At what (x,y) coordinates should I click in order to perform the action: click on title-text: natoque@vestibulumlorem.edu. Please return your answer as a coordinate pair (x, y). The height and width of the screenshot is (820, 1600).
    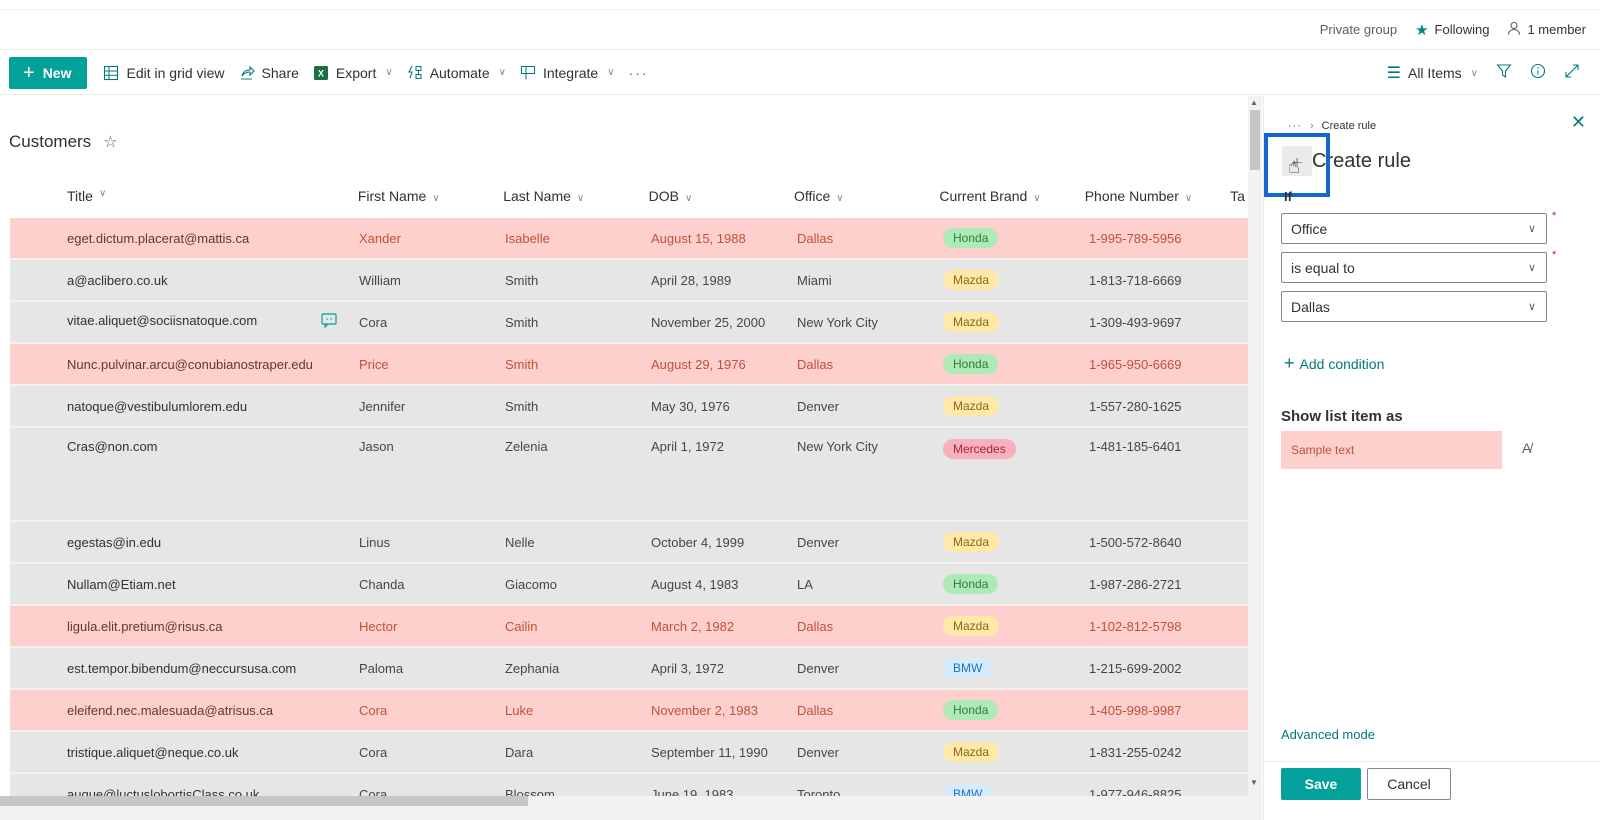
    Looking at the image, I should click on (157, 406).